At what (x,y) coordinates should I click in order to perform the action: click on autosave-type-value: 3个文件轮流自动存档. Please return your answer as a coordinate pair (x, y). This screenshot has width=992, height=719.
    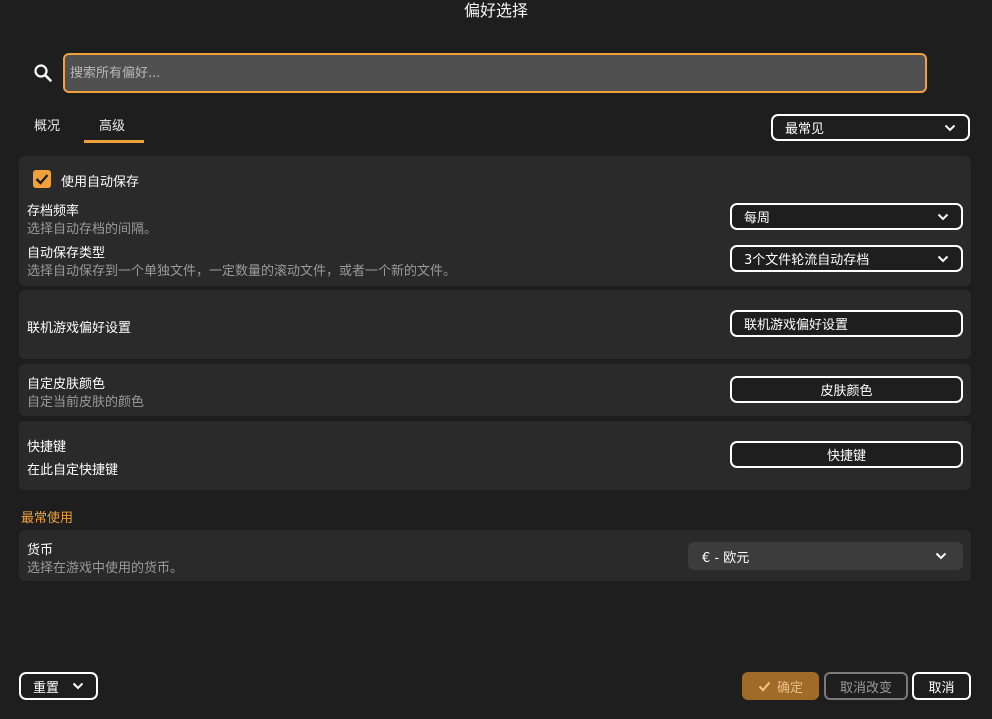
    Looking at the image, I should click on (807, 260).